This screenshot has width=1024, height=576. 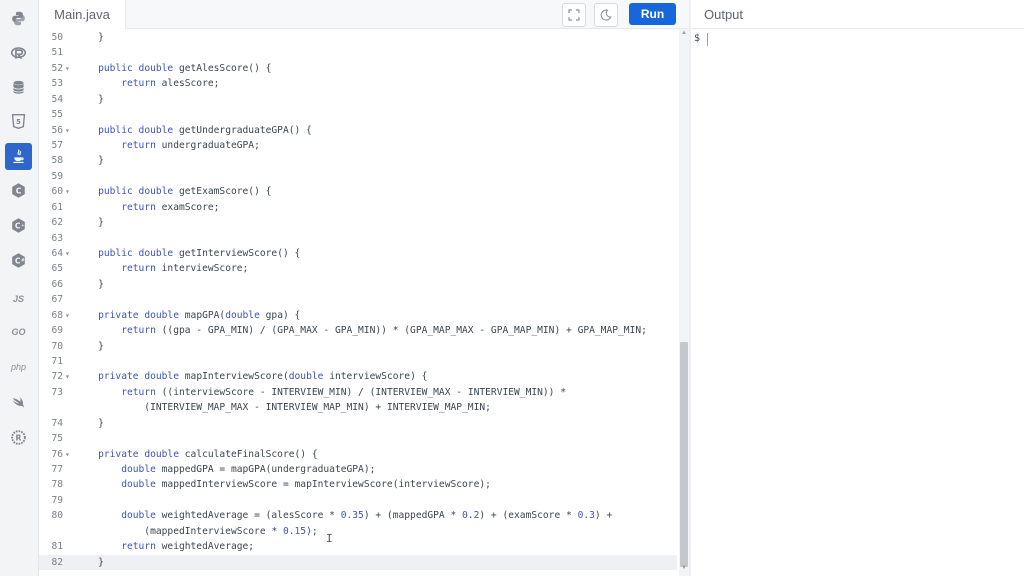 I want to click on line-code: public double getAlesScore() {, so click(x=185, y=68).